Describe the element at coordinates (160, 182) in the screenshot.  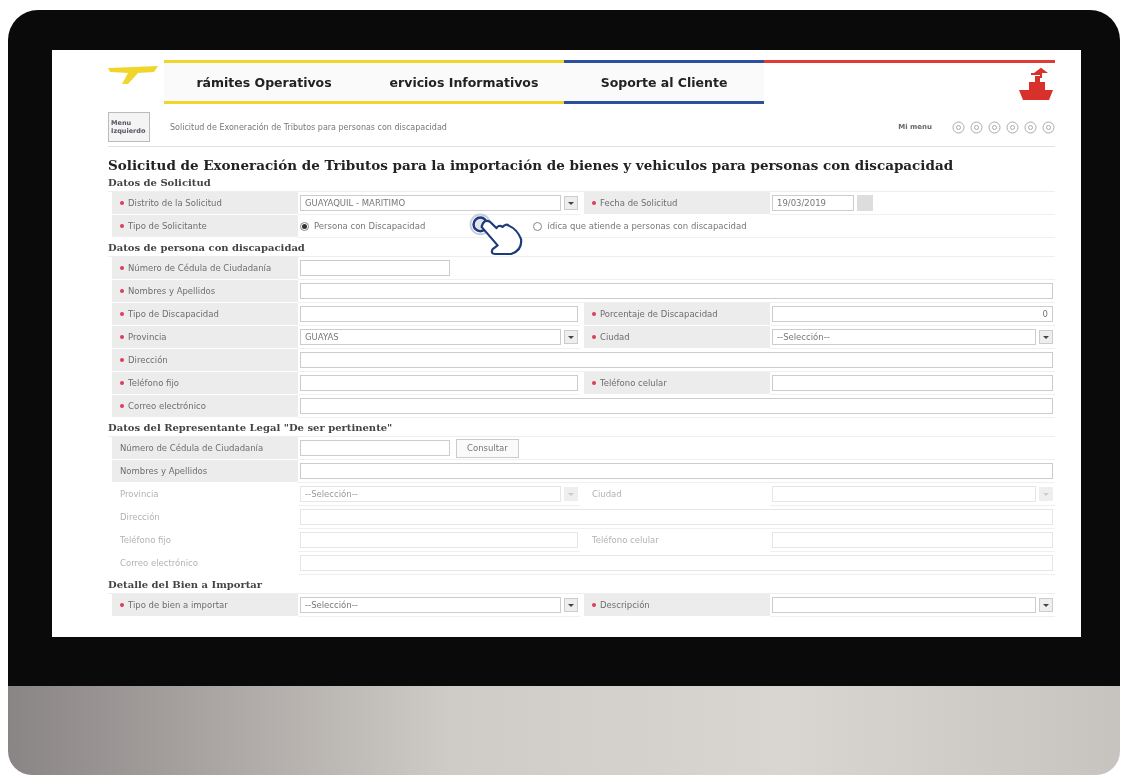
I see `section-title: Datos de Solicitud` at that location.